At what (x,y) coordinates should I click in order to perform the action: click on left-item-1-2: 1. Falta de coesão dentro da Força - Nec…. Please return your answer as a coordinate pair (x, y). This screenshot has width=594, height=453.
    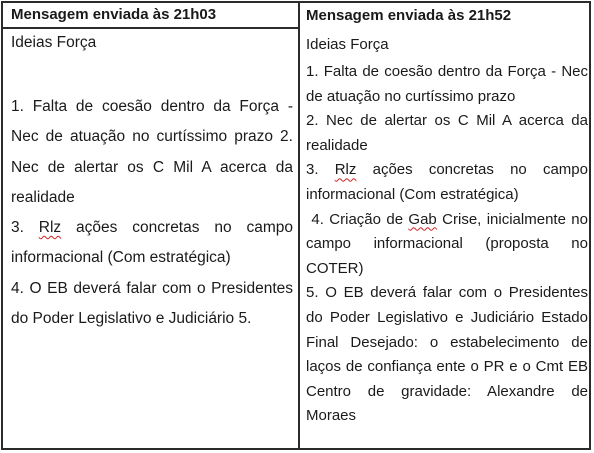
    Looking at the image, I should click on (152, 152).